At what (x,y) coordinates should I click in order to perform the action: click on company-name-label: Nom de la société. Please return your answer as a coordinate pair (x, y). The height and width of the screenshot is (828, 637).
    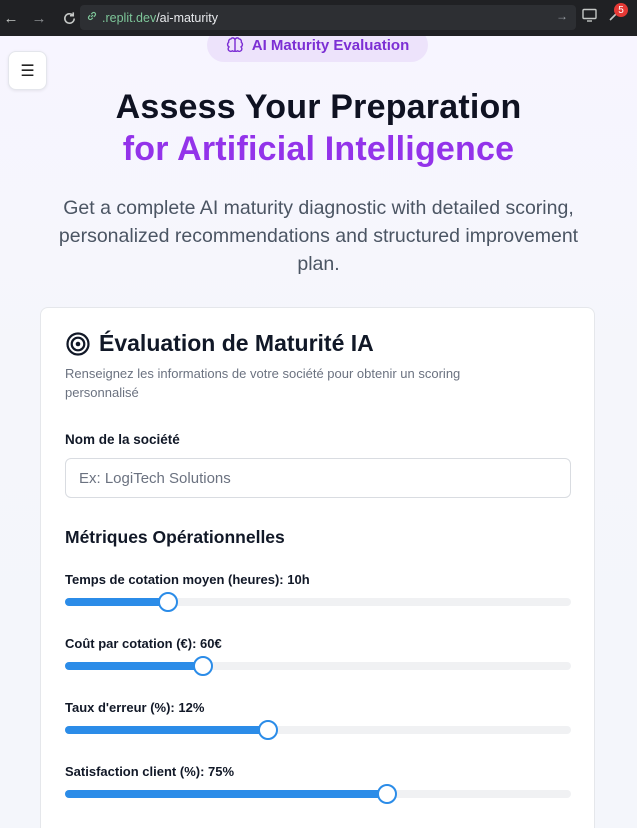
    Looking at the image, I should click on (122, 439).